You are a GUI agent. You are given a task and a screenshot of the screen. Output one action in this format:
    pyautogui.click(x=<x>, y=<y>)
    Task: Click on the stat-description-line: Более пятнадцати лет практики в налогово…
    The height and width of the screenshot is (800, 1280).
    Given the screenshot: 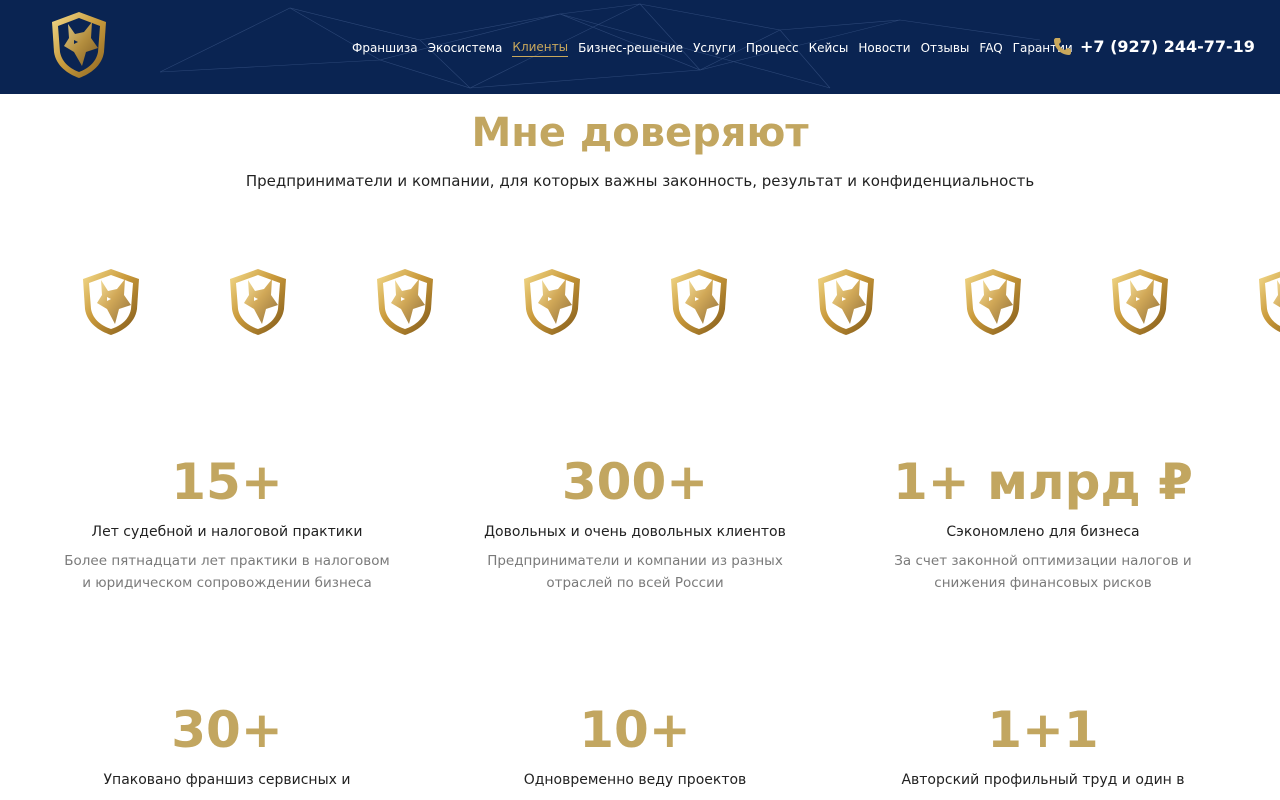 What is the action you would take?
    pyautogui.click(x=227, y=561)
    